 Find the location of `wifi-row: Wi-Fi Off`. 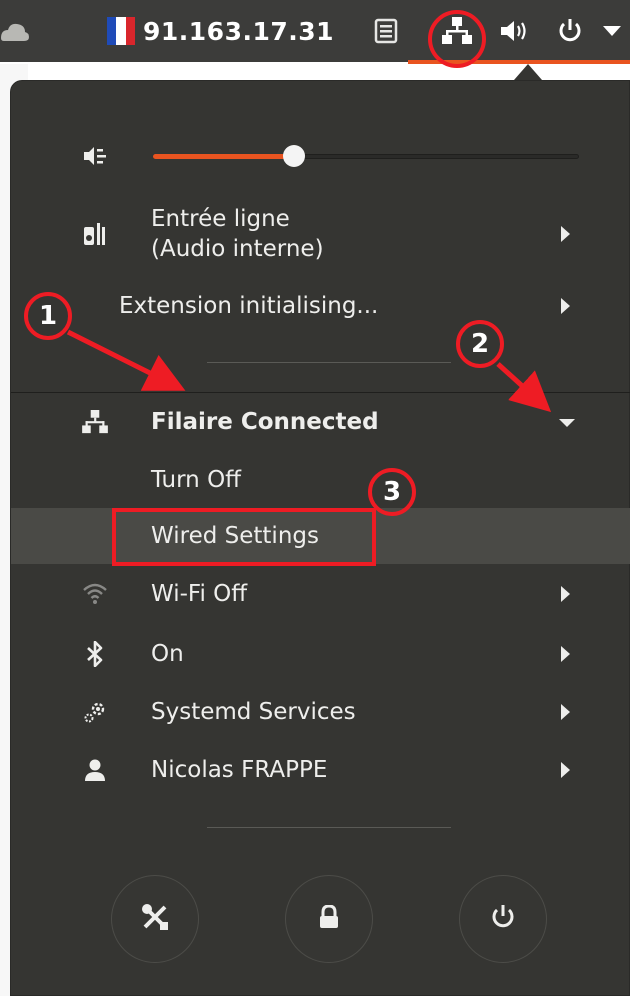

wifi-row: Wi-Fi Off is located at coordinates (320, 594).